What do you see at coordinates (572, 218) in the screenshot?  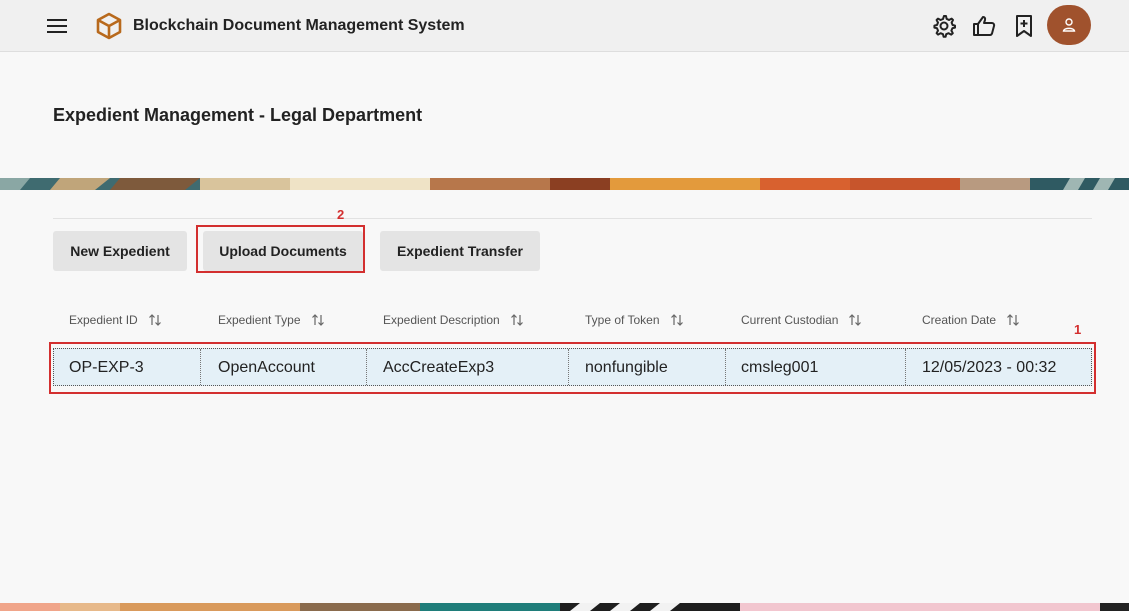 I see `section-divider` at bounding box center [572, 218].